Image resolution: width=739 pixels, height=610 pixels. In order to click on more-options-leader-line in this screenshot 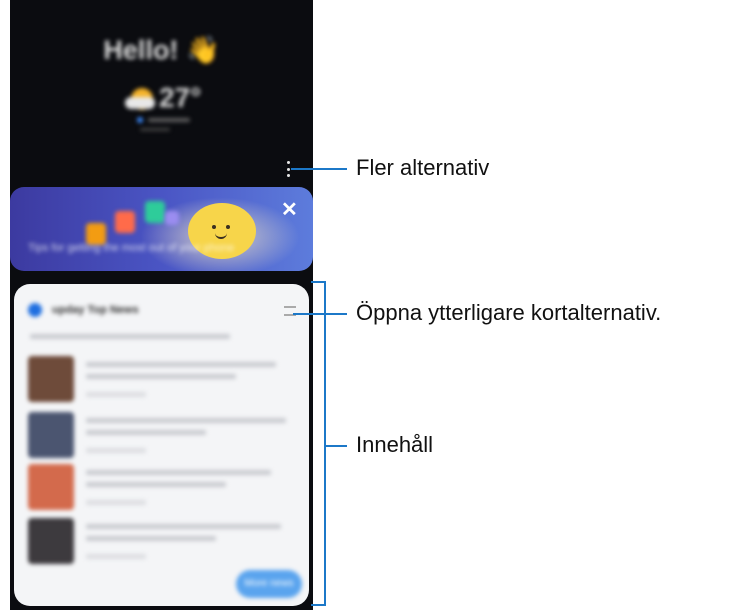, I will do `click(319, 169)`.